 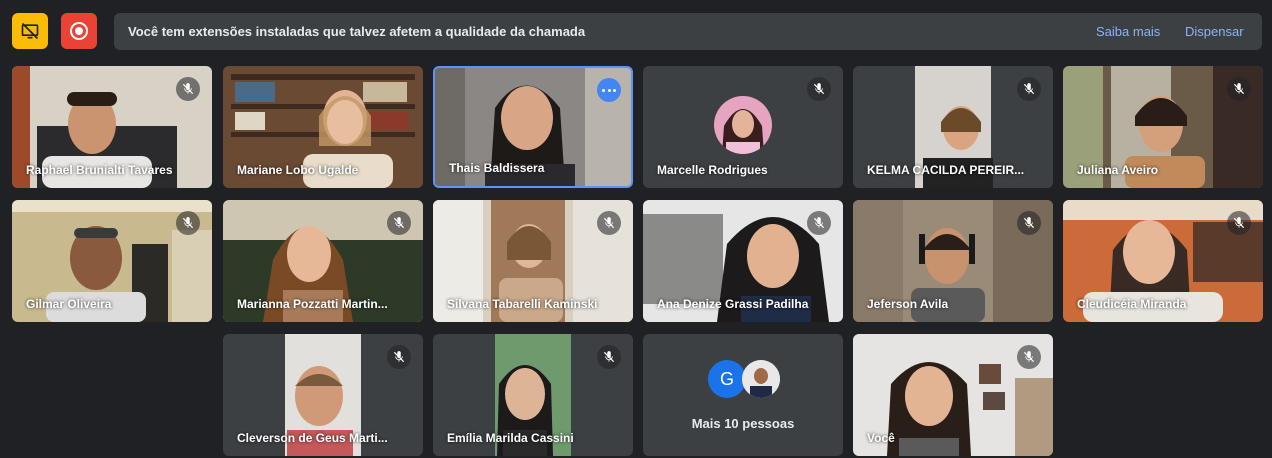 I want to click on participant-tile: Silvana Tabarelli Kaminski, so click(x=533, y=261).